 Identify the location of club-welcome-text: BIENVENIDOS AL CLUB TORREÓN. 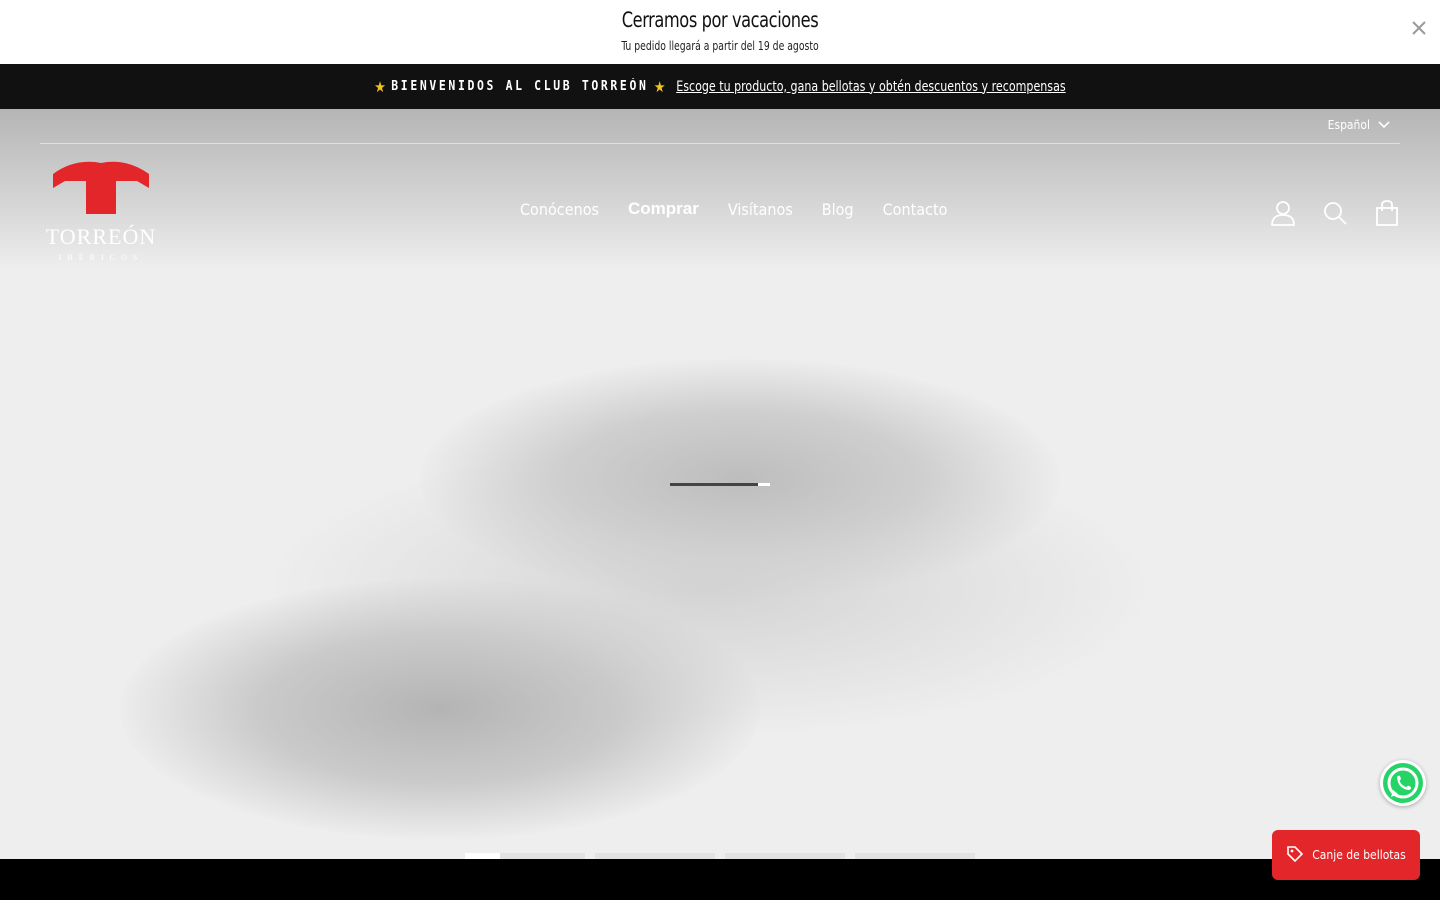
(520, 86).